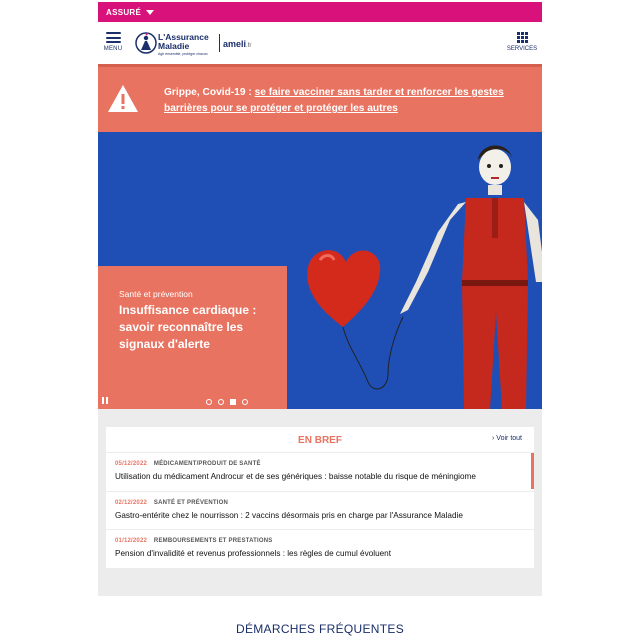 This screenshot has height=640, width=640. I want to click on grid-icon, so click(522, 37).